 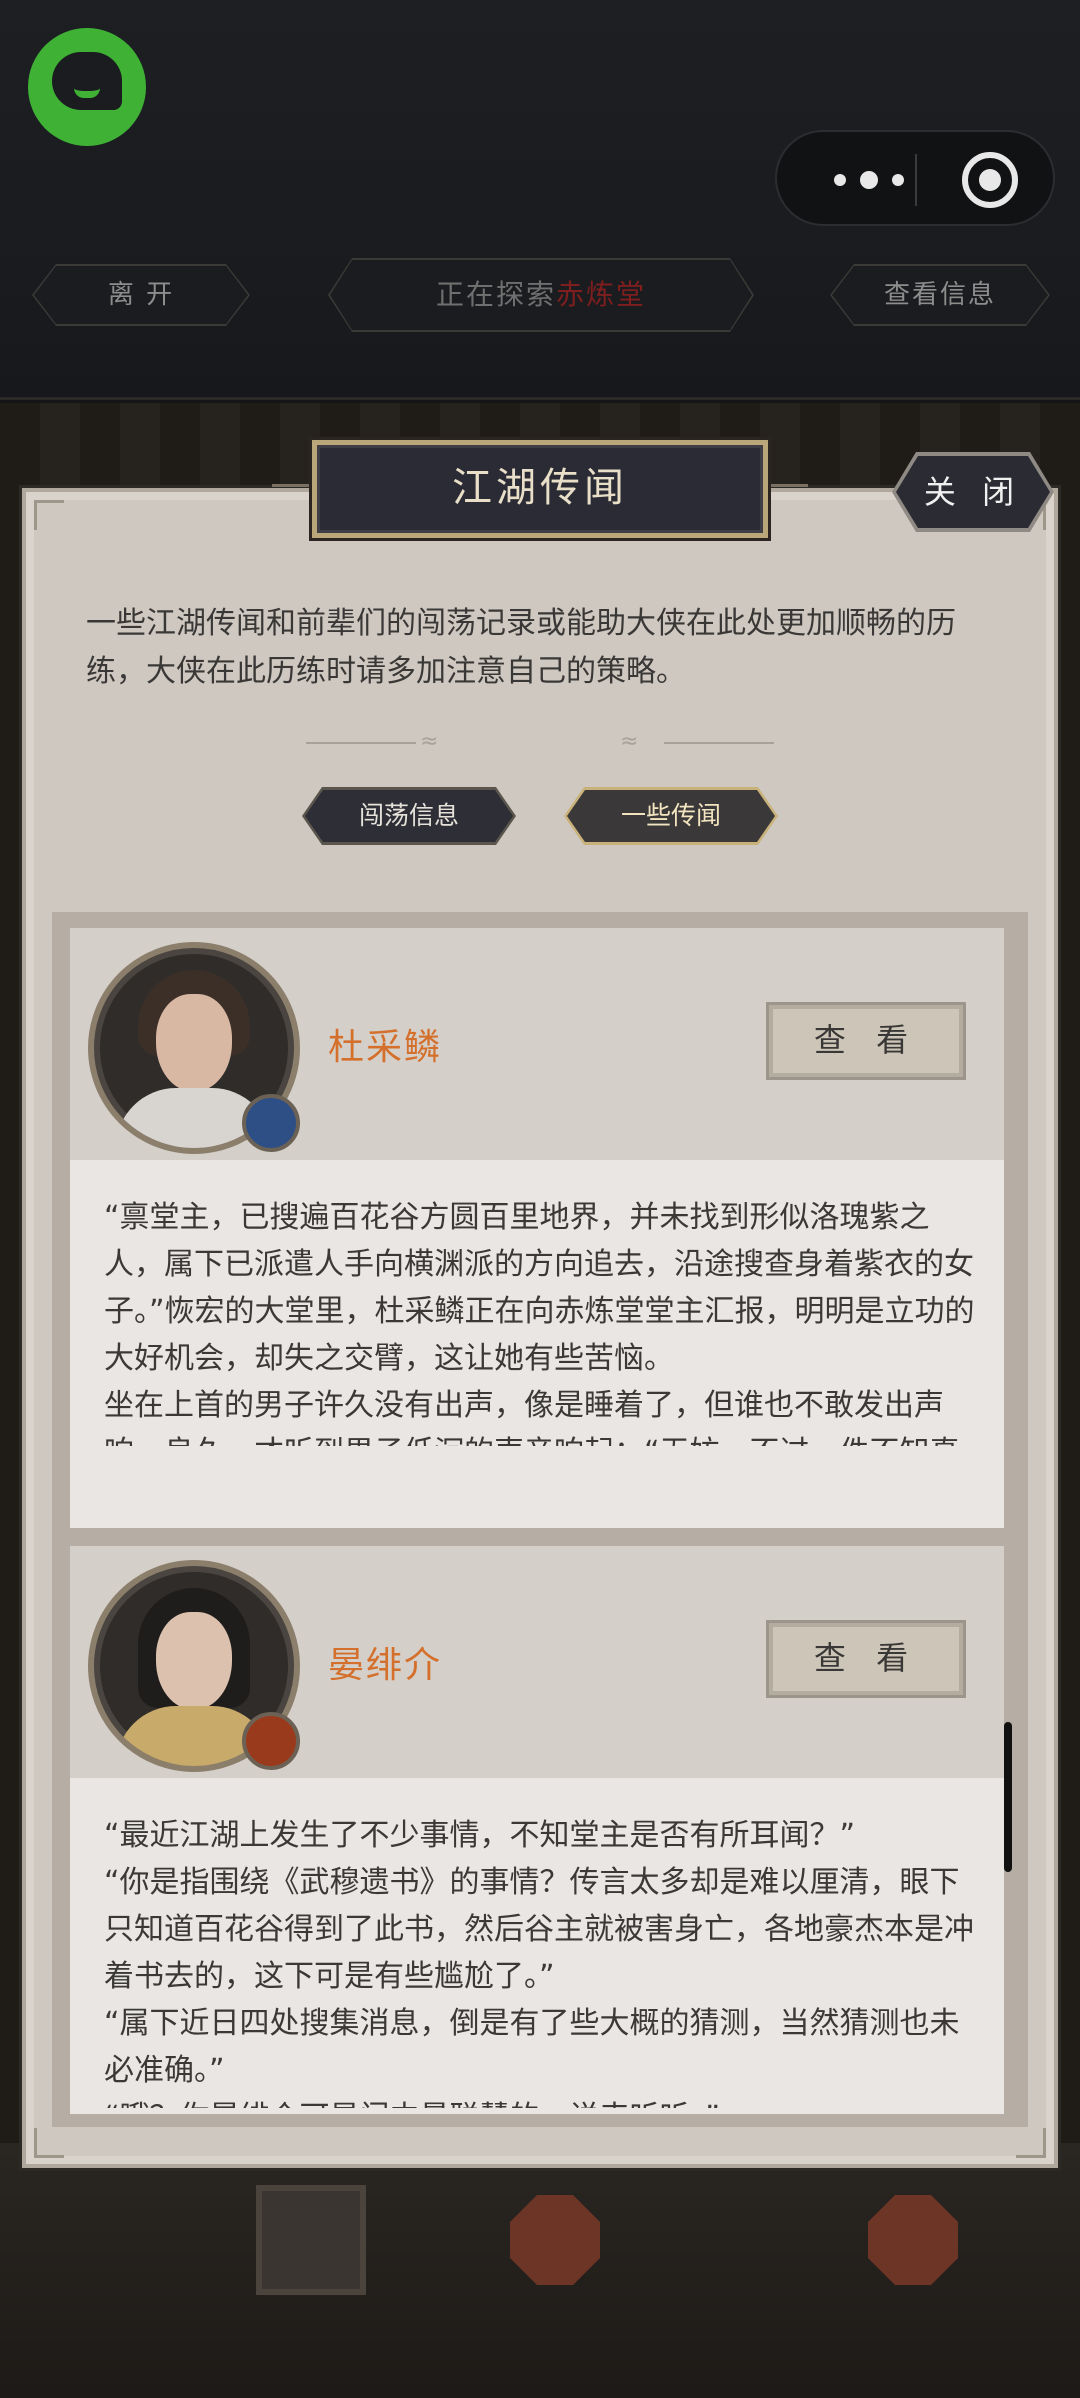 What do you see at coordinates (601, 294) in the screenshot?
I see `exploring-place: 赤炼堂` at bounding box center [601, 294].